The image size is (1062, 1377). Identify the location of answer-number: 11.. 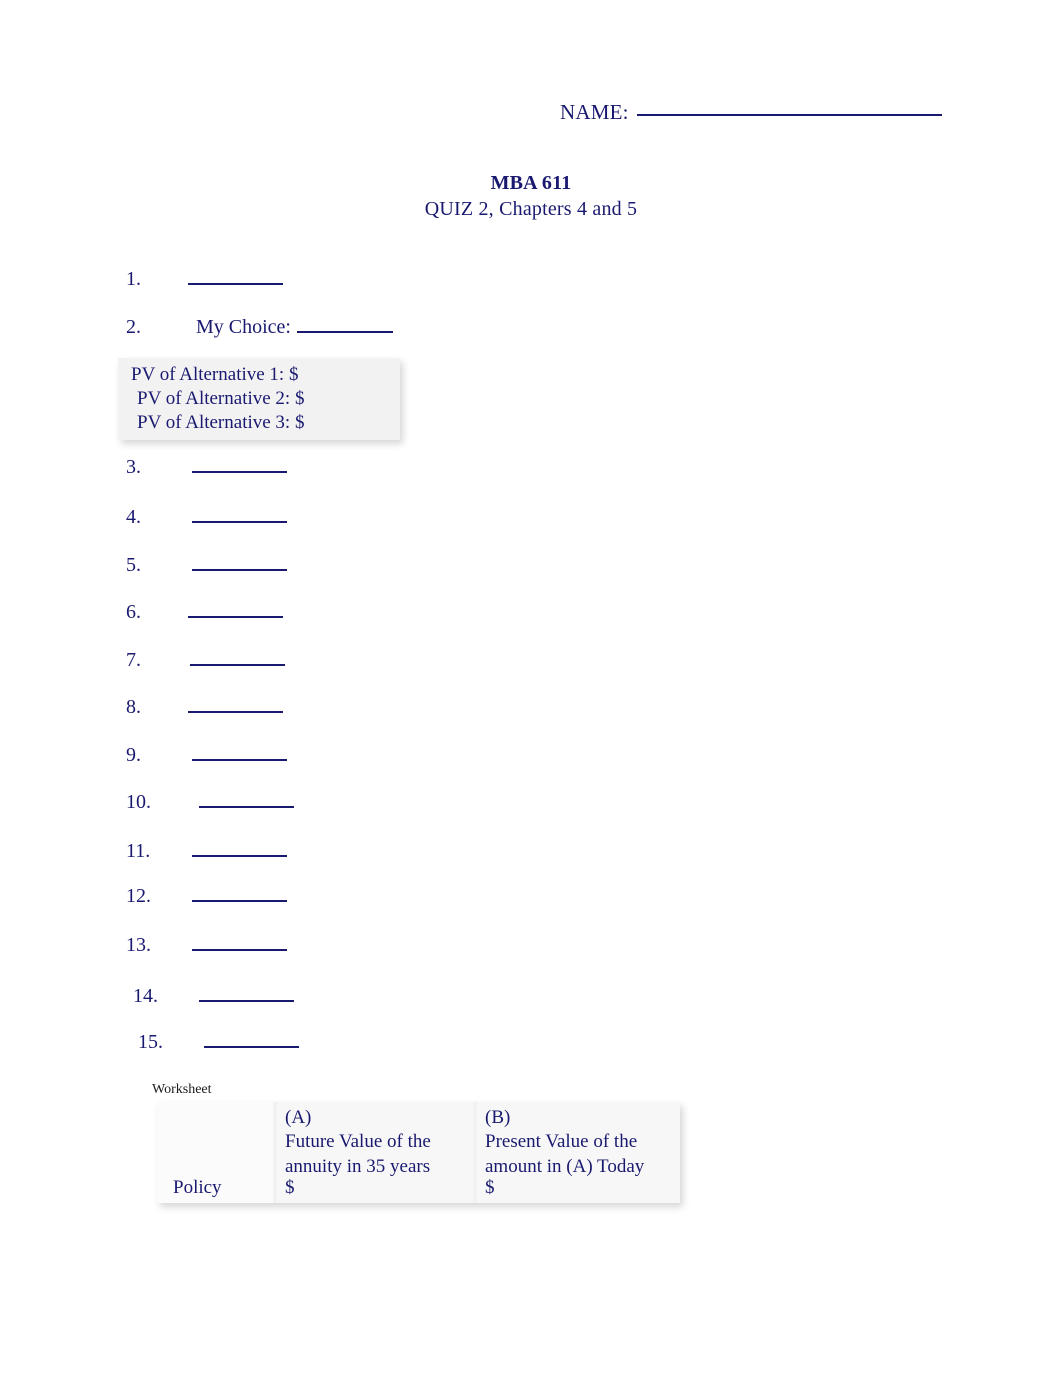
(138, 851).